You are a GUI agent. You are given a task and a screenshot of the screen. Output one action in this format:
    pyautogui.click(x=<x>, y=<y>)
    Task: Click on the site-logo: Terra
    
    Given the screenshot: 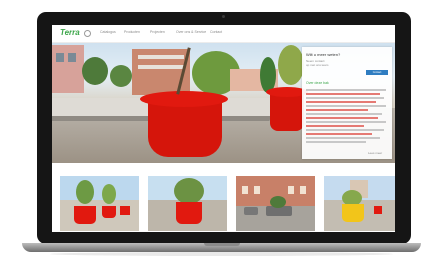 What is the action you would take?
    pyautogui.click(x=70, y=32)
    